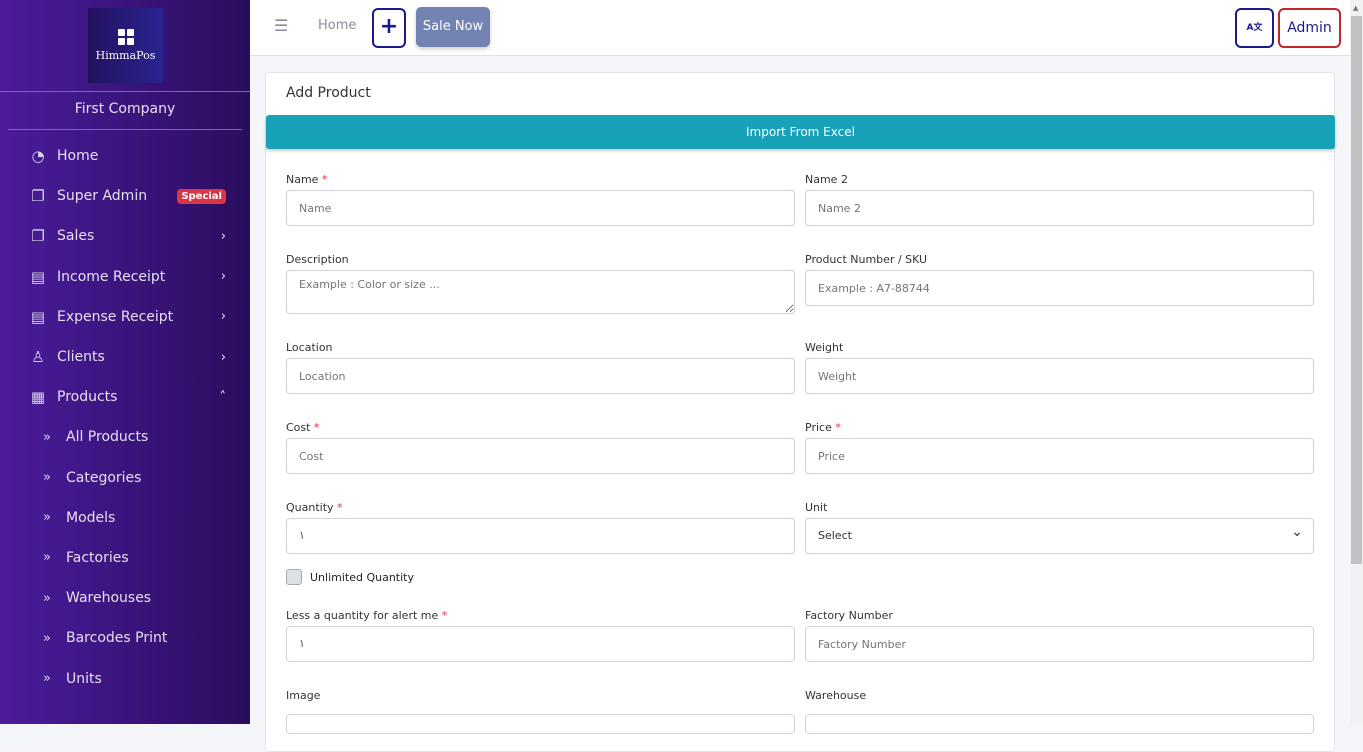 This screenshot has height=752, width=1363. Describe the element at coordinates (823, 427) in the screenshot. I see `price-label: Price *` at that location.